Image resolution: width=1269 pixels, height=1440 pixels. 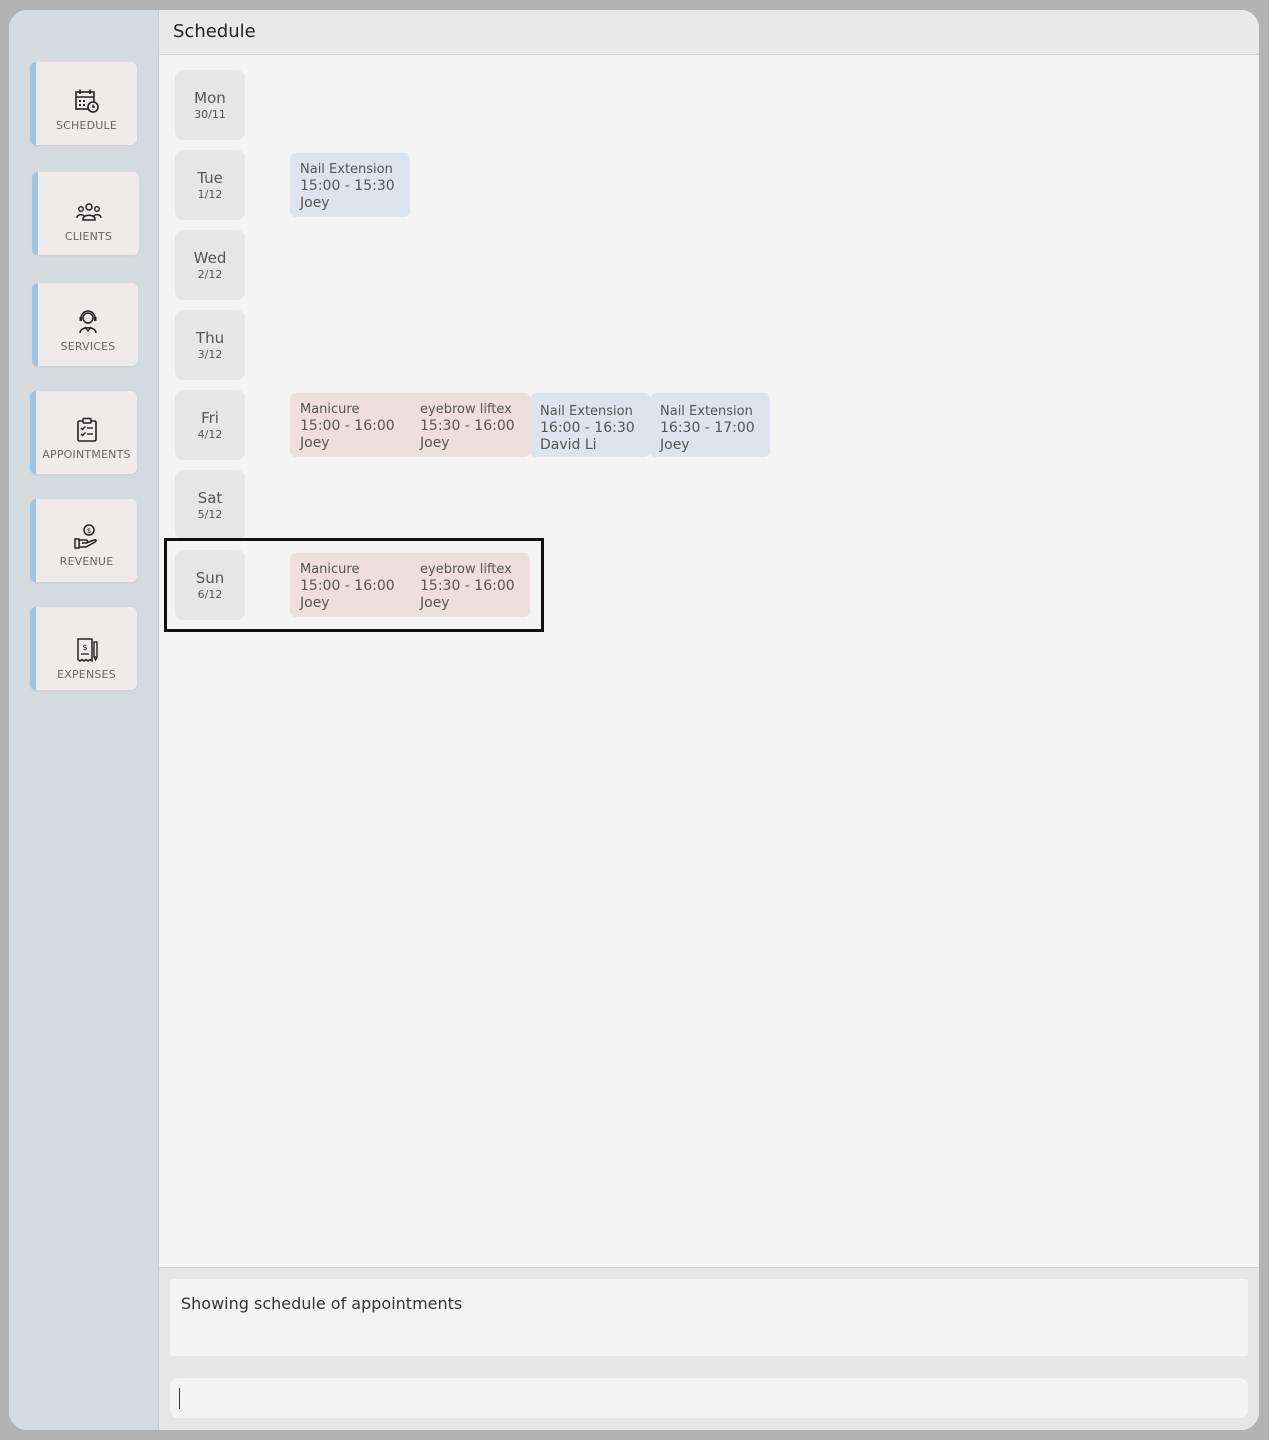 What do you see at coordinates (330, 409) in the screenshot?
I see `appointment-service: Manicure` at bounding box center [330, 409].